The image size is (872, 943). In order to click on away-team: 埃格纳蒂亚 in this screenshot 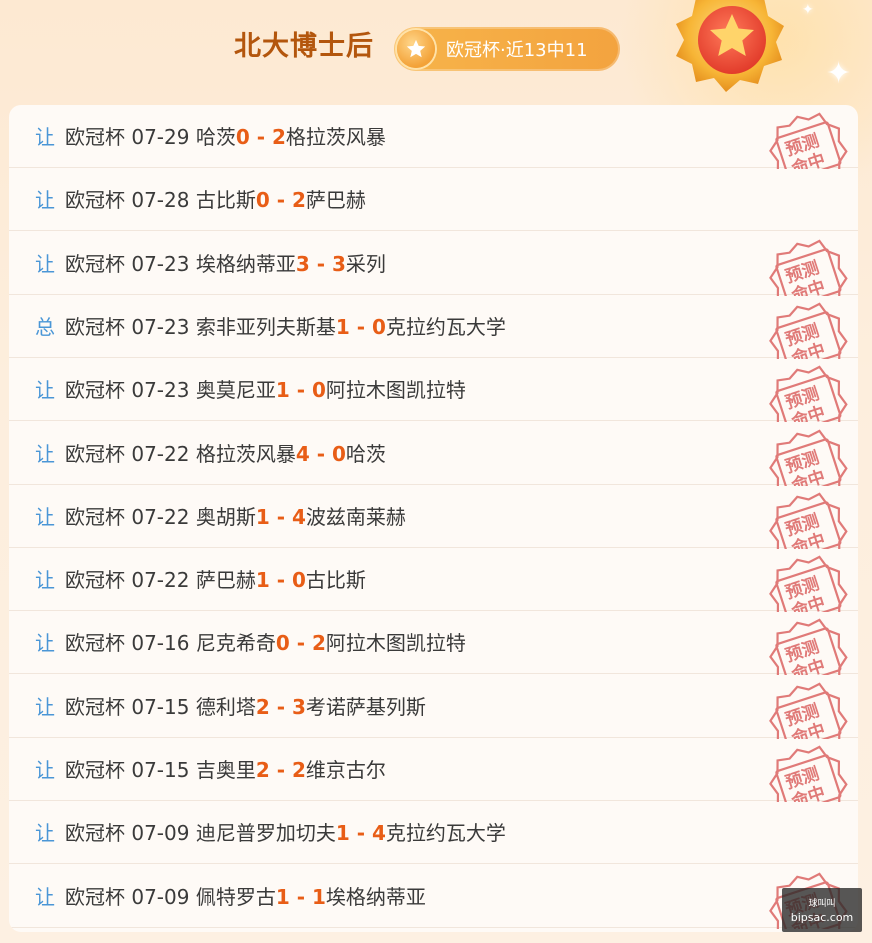, I will do `click(375, 896)`.